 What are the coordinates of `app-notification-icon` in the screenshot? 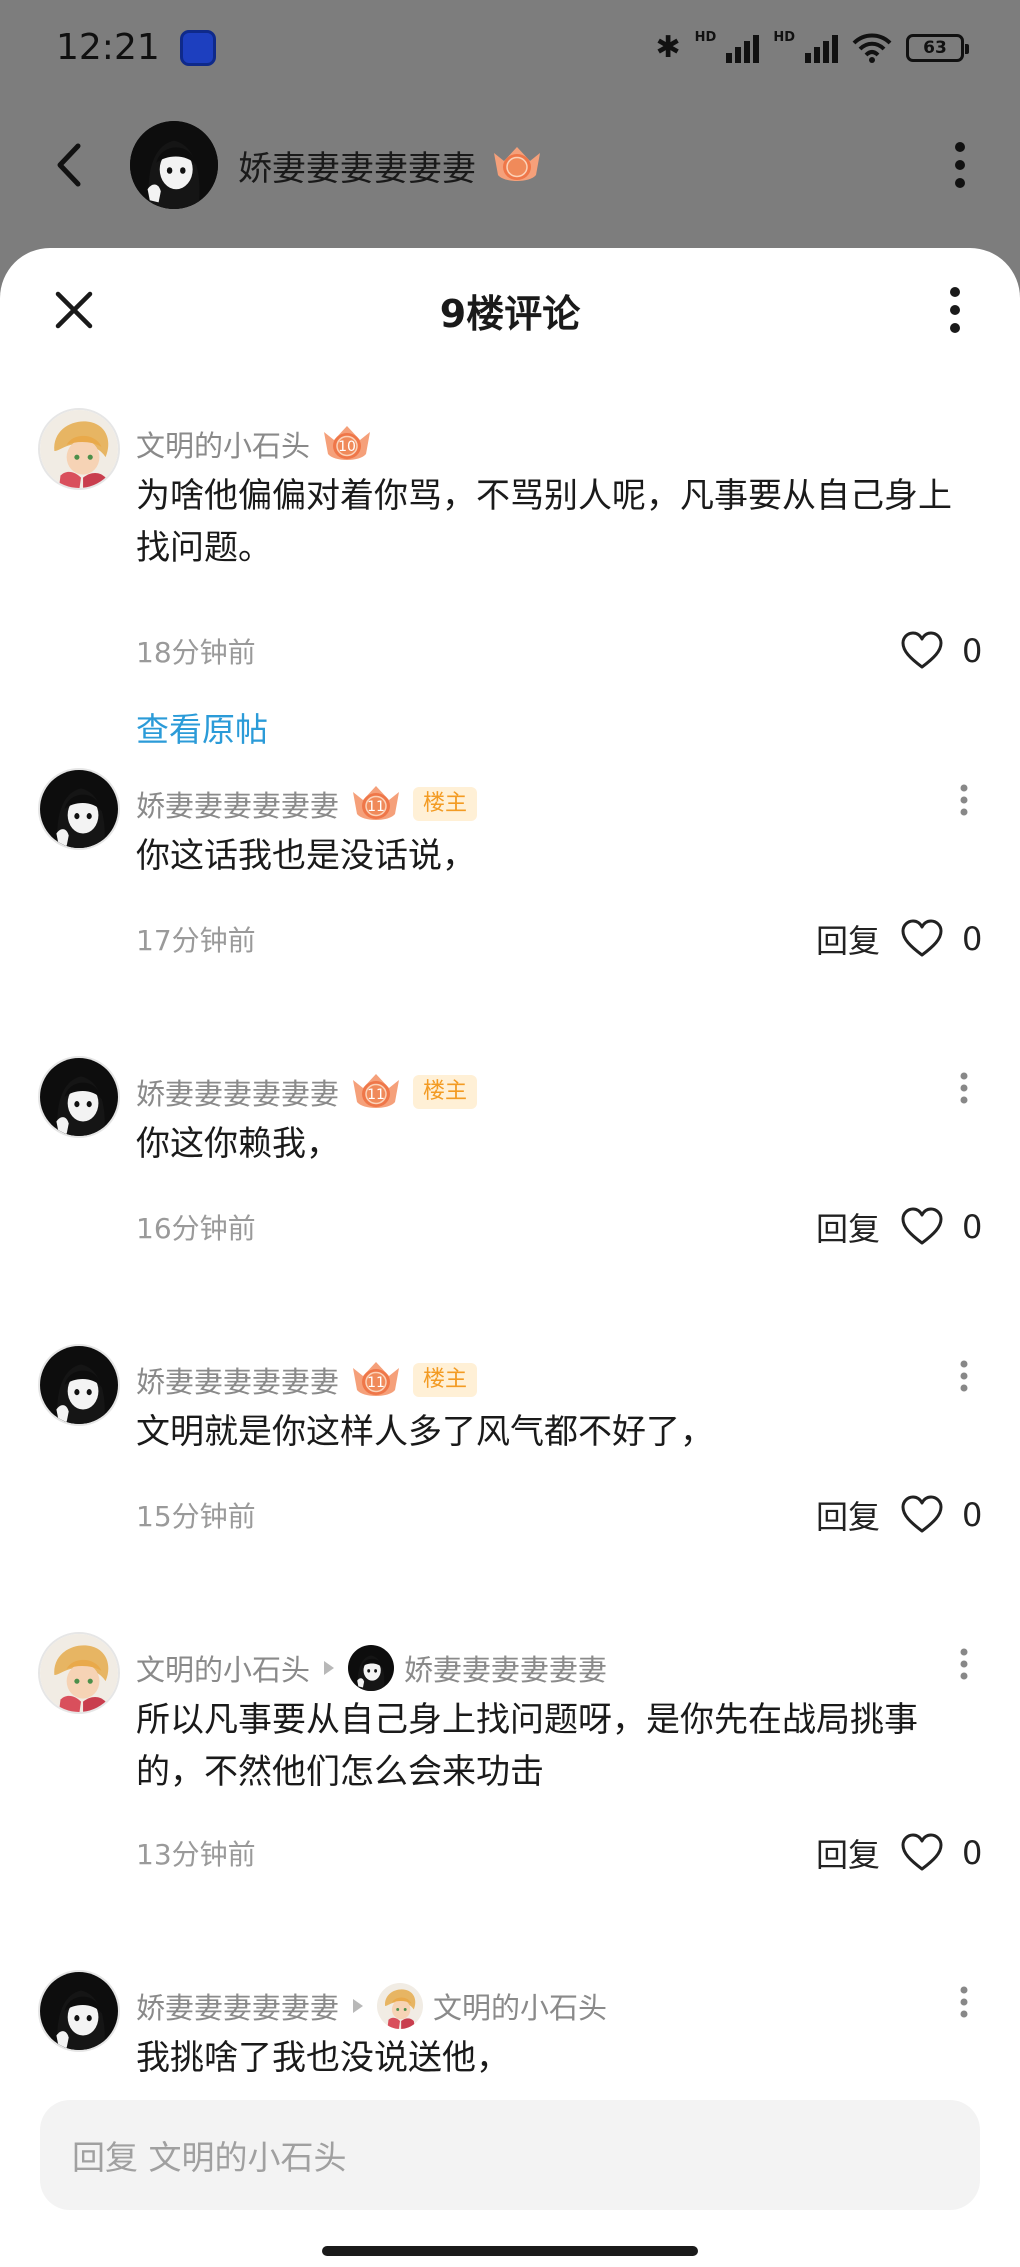 It's located at (197, 47).